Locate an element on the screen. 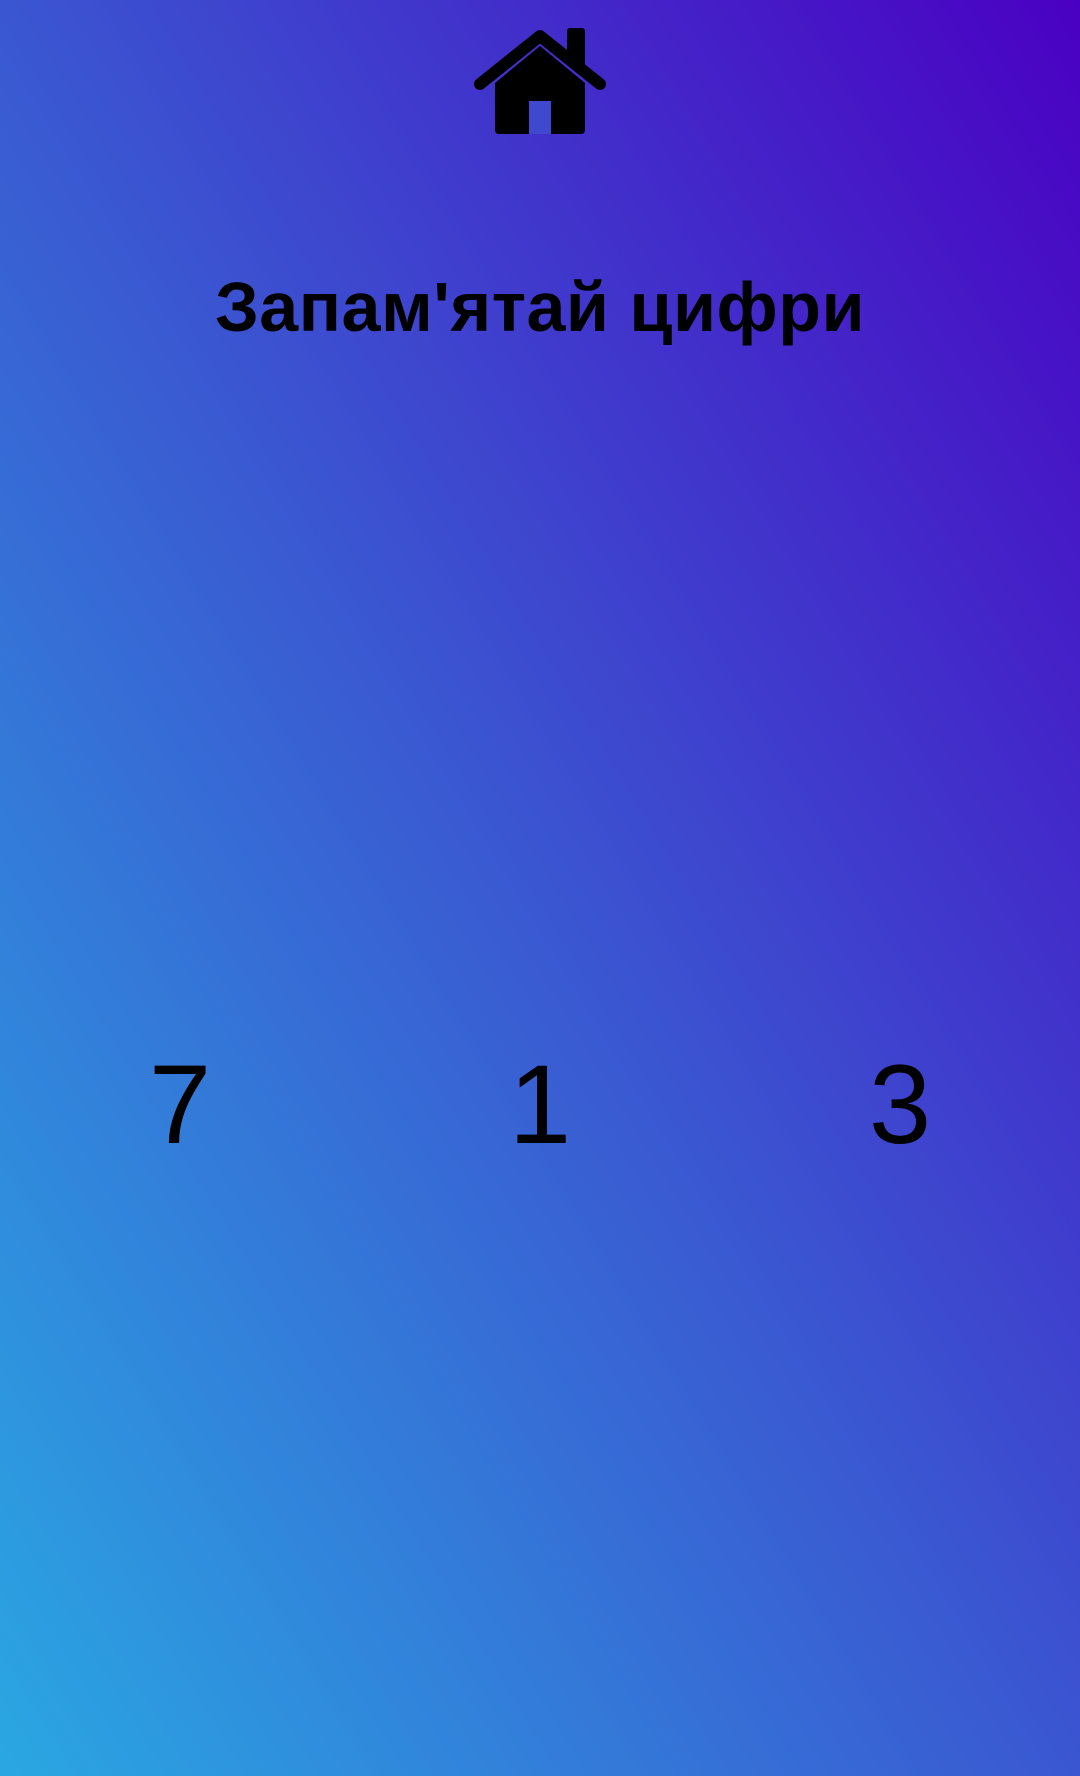 Image resolution: width=1080 pixels, height=1776 pixels. digit-item: 1 is located at coordinates (540, 1104).